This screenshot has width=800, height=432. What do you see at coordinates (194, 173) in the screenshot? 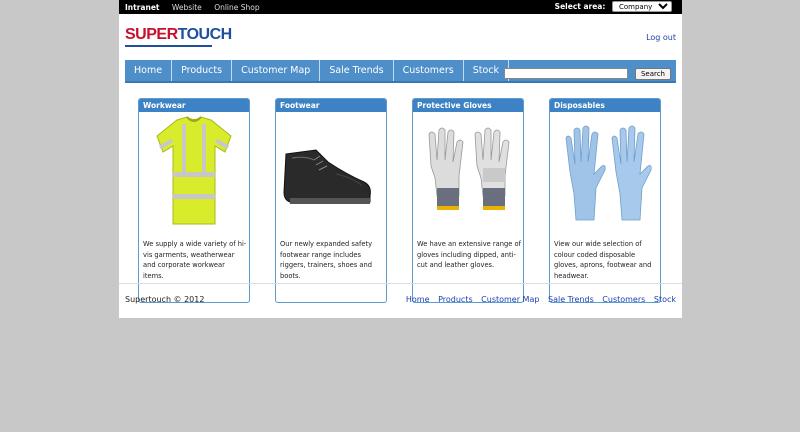
I see `hi-vis-tshirt-icon` at bounding box center [194, 173].